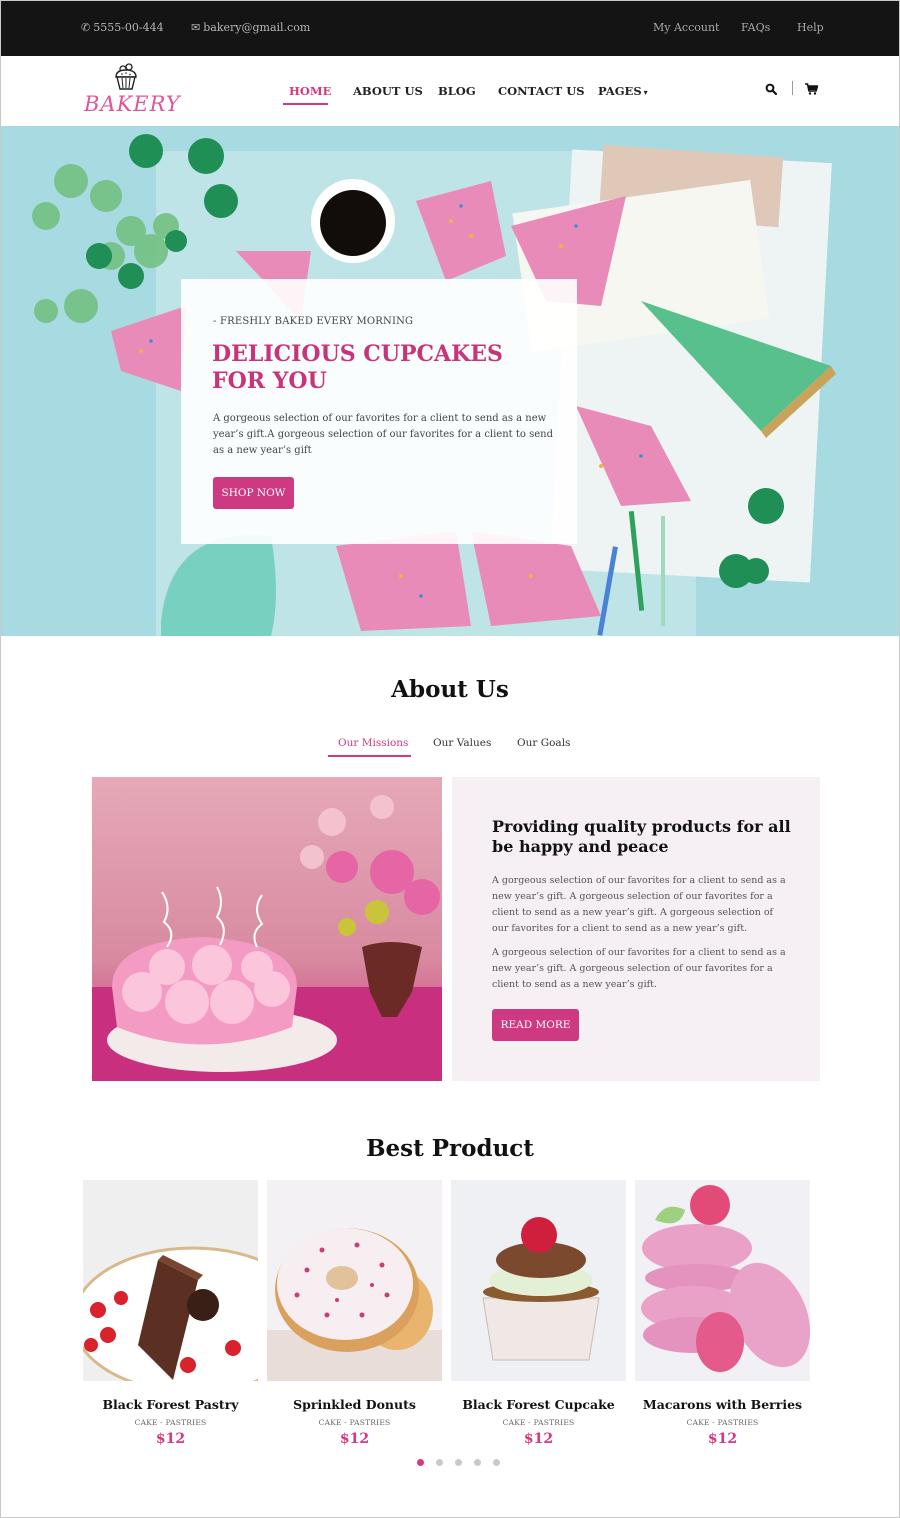  What do you see at coordinates (755, 27) in the screenshot?
I see `faqs-link: FAQs` at bounding box center [755, 27].